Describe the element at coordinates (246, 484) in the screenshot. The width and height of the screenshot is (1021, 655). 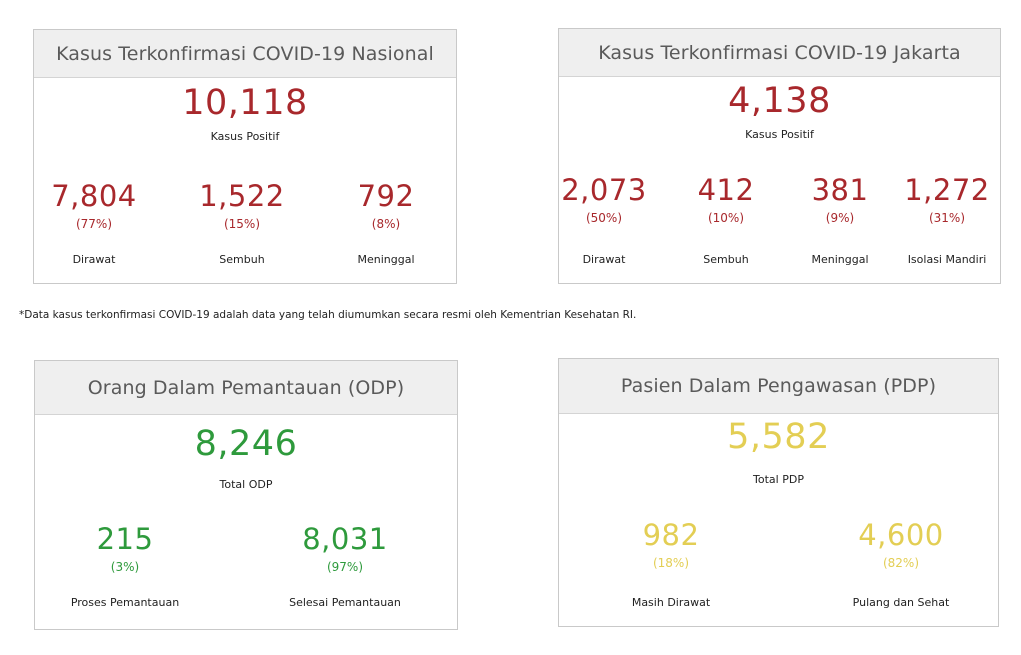
I see `odp-total-label: Total ODP` at that location.